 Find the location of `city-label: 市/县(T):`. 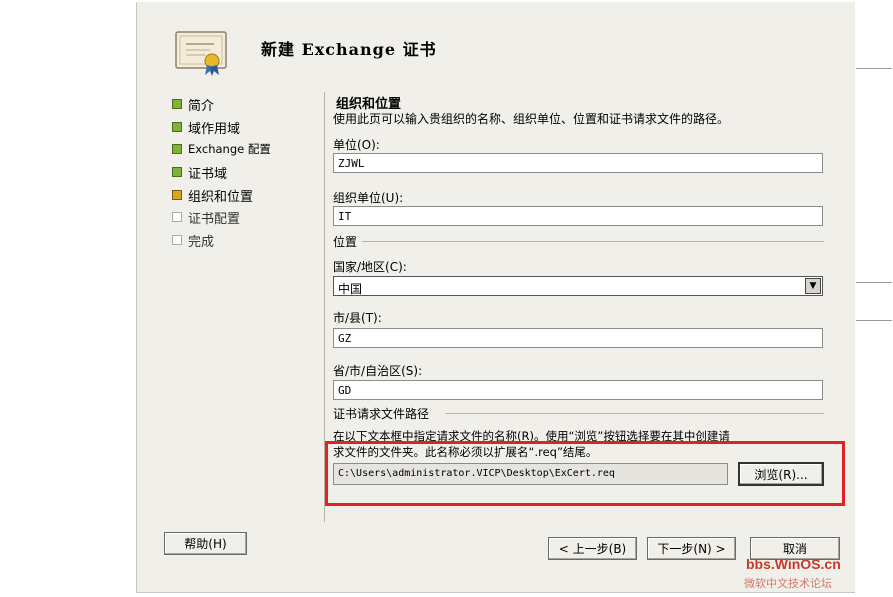

city-label: 市/县(T): is located at coordinates (357, 318).